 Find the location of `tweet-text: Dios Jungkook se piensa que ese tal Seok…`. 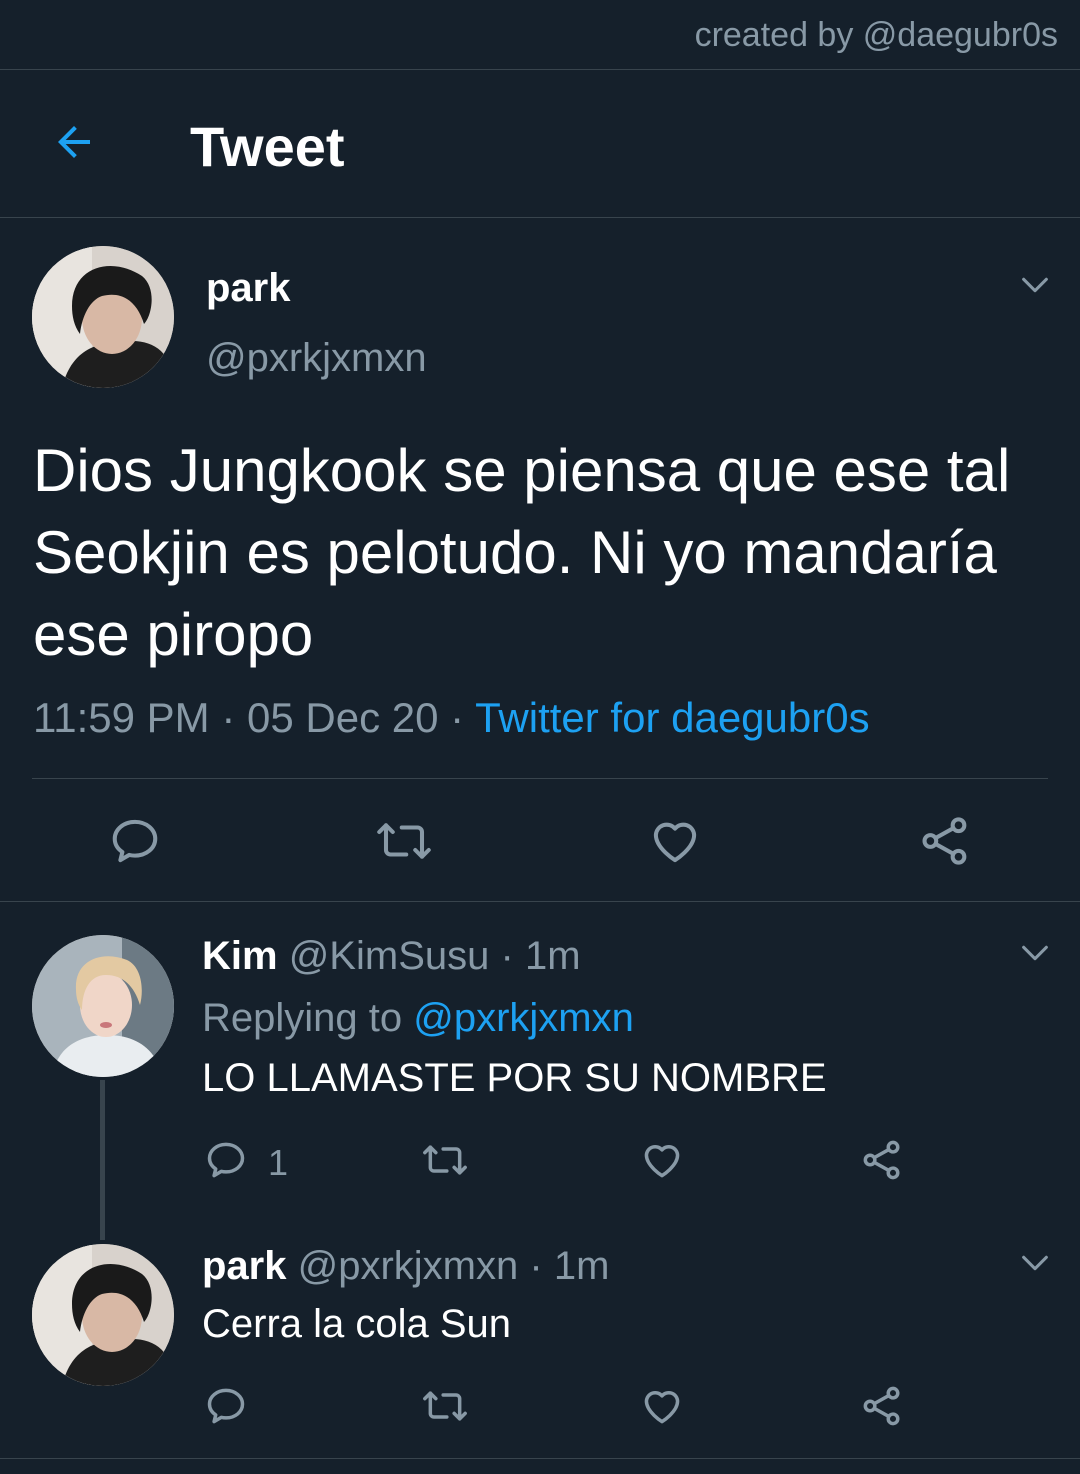

tweet-text: Dios Jungkook se piensa que ese tal Seok… is located at coordinates (522, 552).